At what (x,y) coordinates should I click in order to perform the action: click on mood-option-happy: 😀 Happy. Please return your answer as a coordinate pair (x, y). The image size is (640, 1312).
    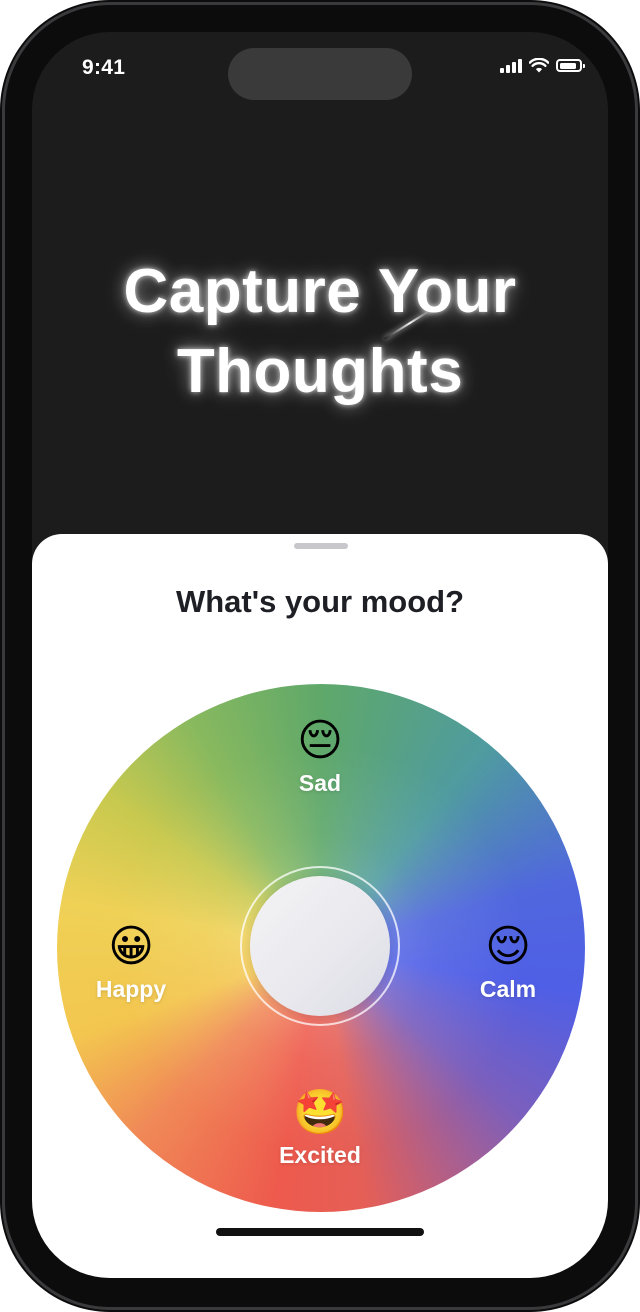
    Looking at the image, I should click on (131, 961).